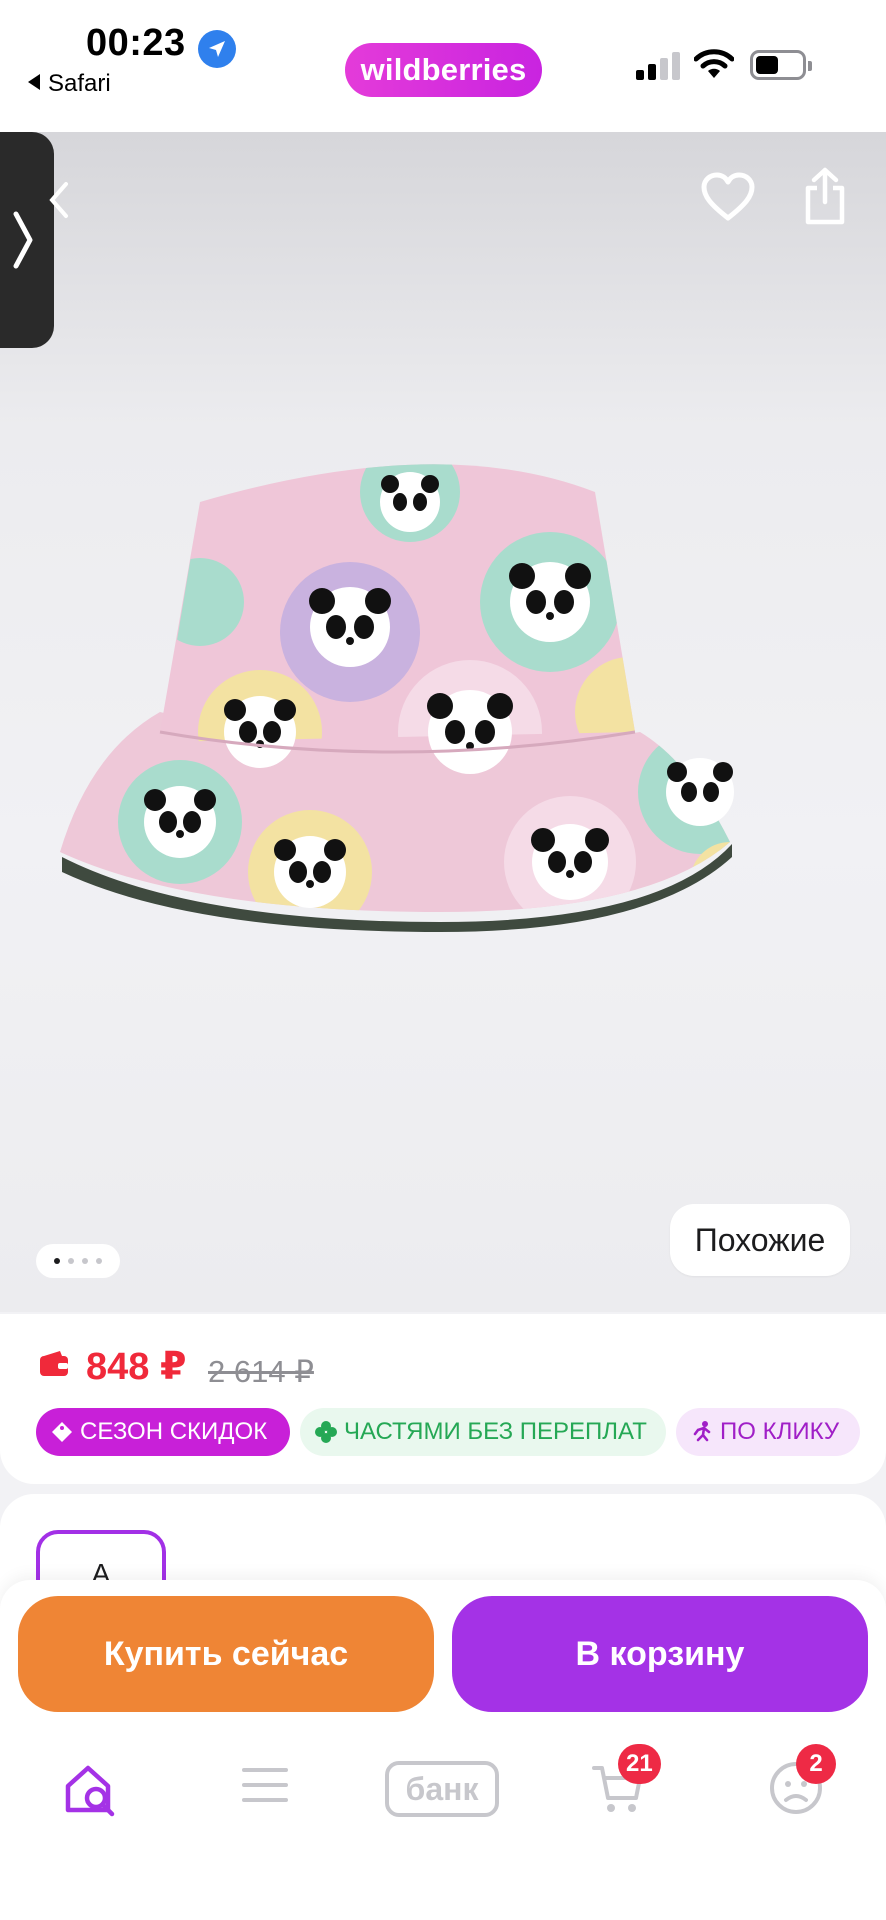 This screenshot has width=886, height=1920. Describe the element at coordinates (326, 1432) in the screenshot. I see `clover-icon` at that location.